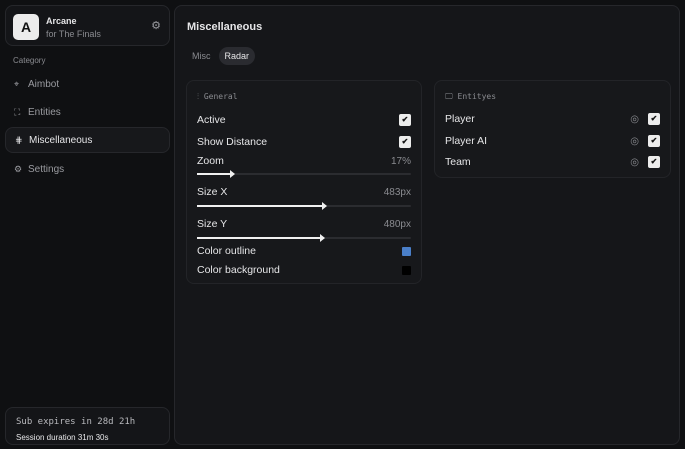 The height and width of the screenshot is (449, 685). What do you see at coordinates (237, 56) in the screenshot?
I see `tab-radar: Radar` at bounding box center [237, 56].